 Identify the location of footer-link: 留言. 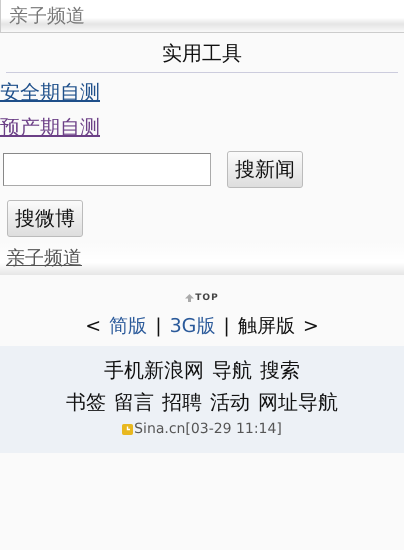
(134, 402).